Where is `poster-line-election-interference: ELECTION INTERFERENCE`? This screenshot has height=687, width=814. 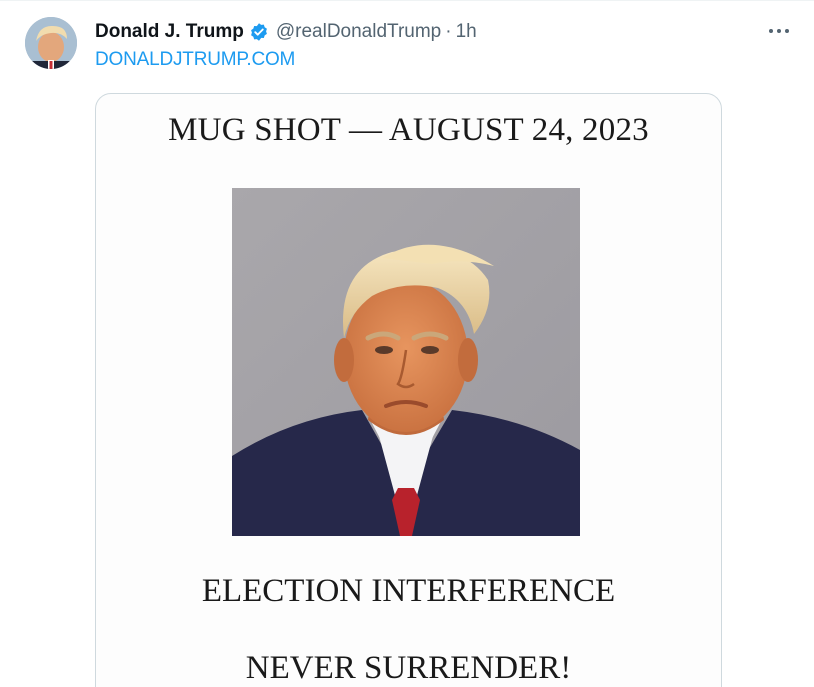
poster-line-election-interference: ELECTION INTERFERENCE is located at coordinates (408, 591).